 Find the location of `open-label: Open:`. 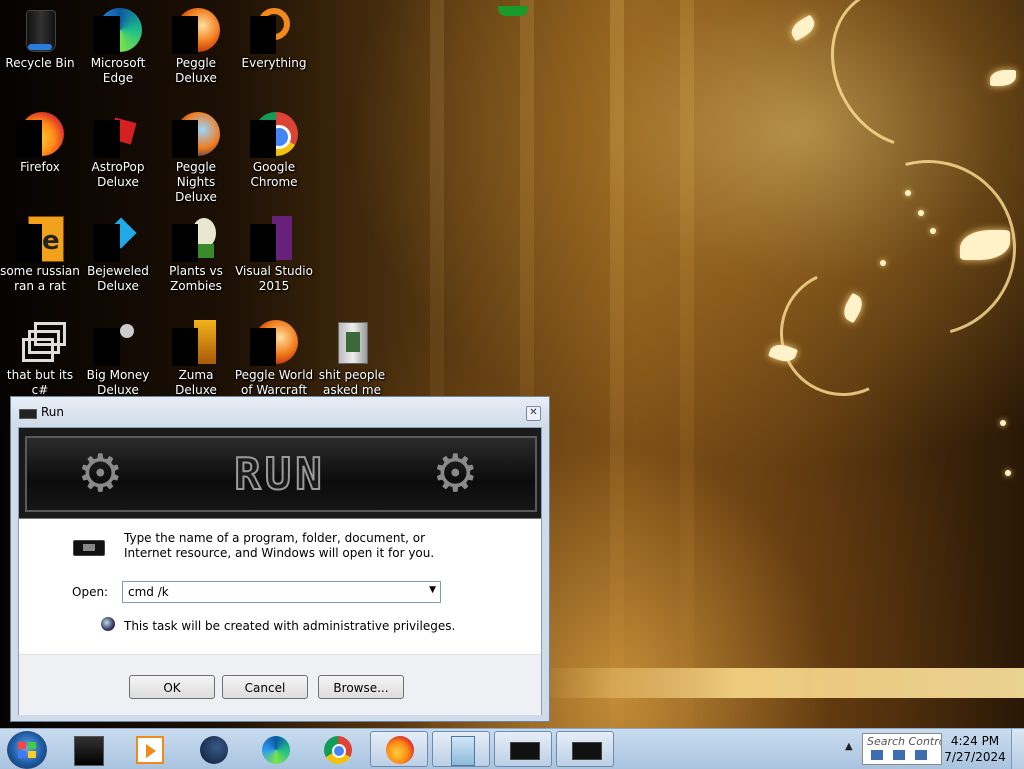

open-label: Open: is located at coordinates (90, 592).